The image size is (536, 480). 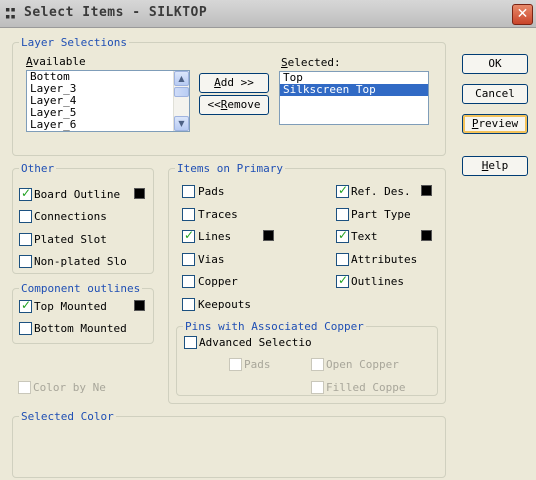 What do you see at coordinates (364, 236) in the screenshot?
I see `text-label: Text` at bounding box center [364, 236].